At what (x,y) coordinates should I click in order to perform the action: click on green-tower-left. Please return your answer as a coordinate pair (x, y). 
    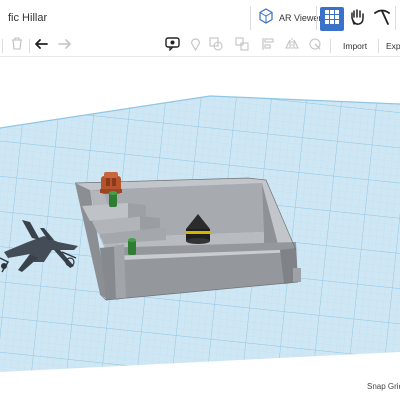
    Looking at the image, I should click on (113, 199).